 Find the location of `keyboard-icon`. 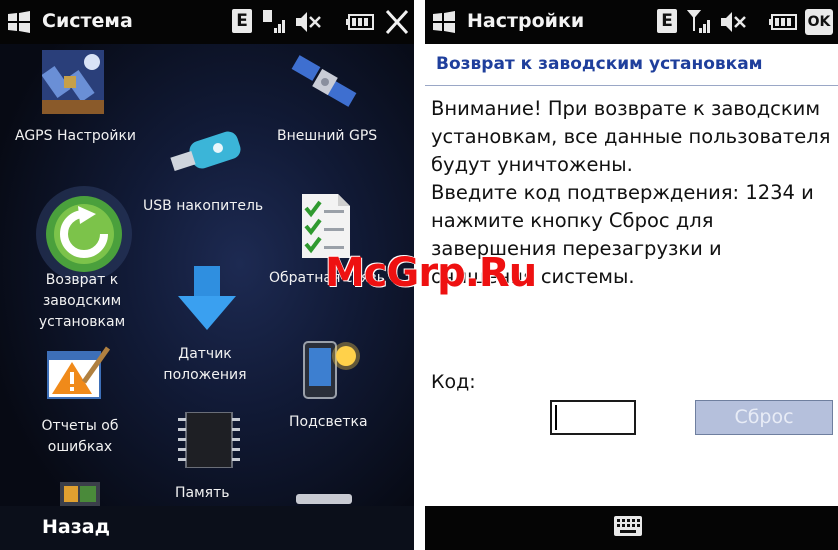

keyboard-icon is located at coordinates (628, 526).